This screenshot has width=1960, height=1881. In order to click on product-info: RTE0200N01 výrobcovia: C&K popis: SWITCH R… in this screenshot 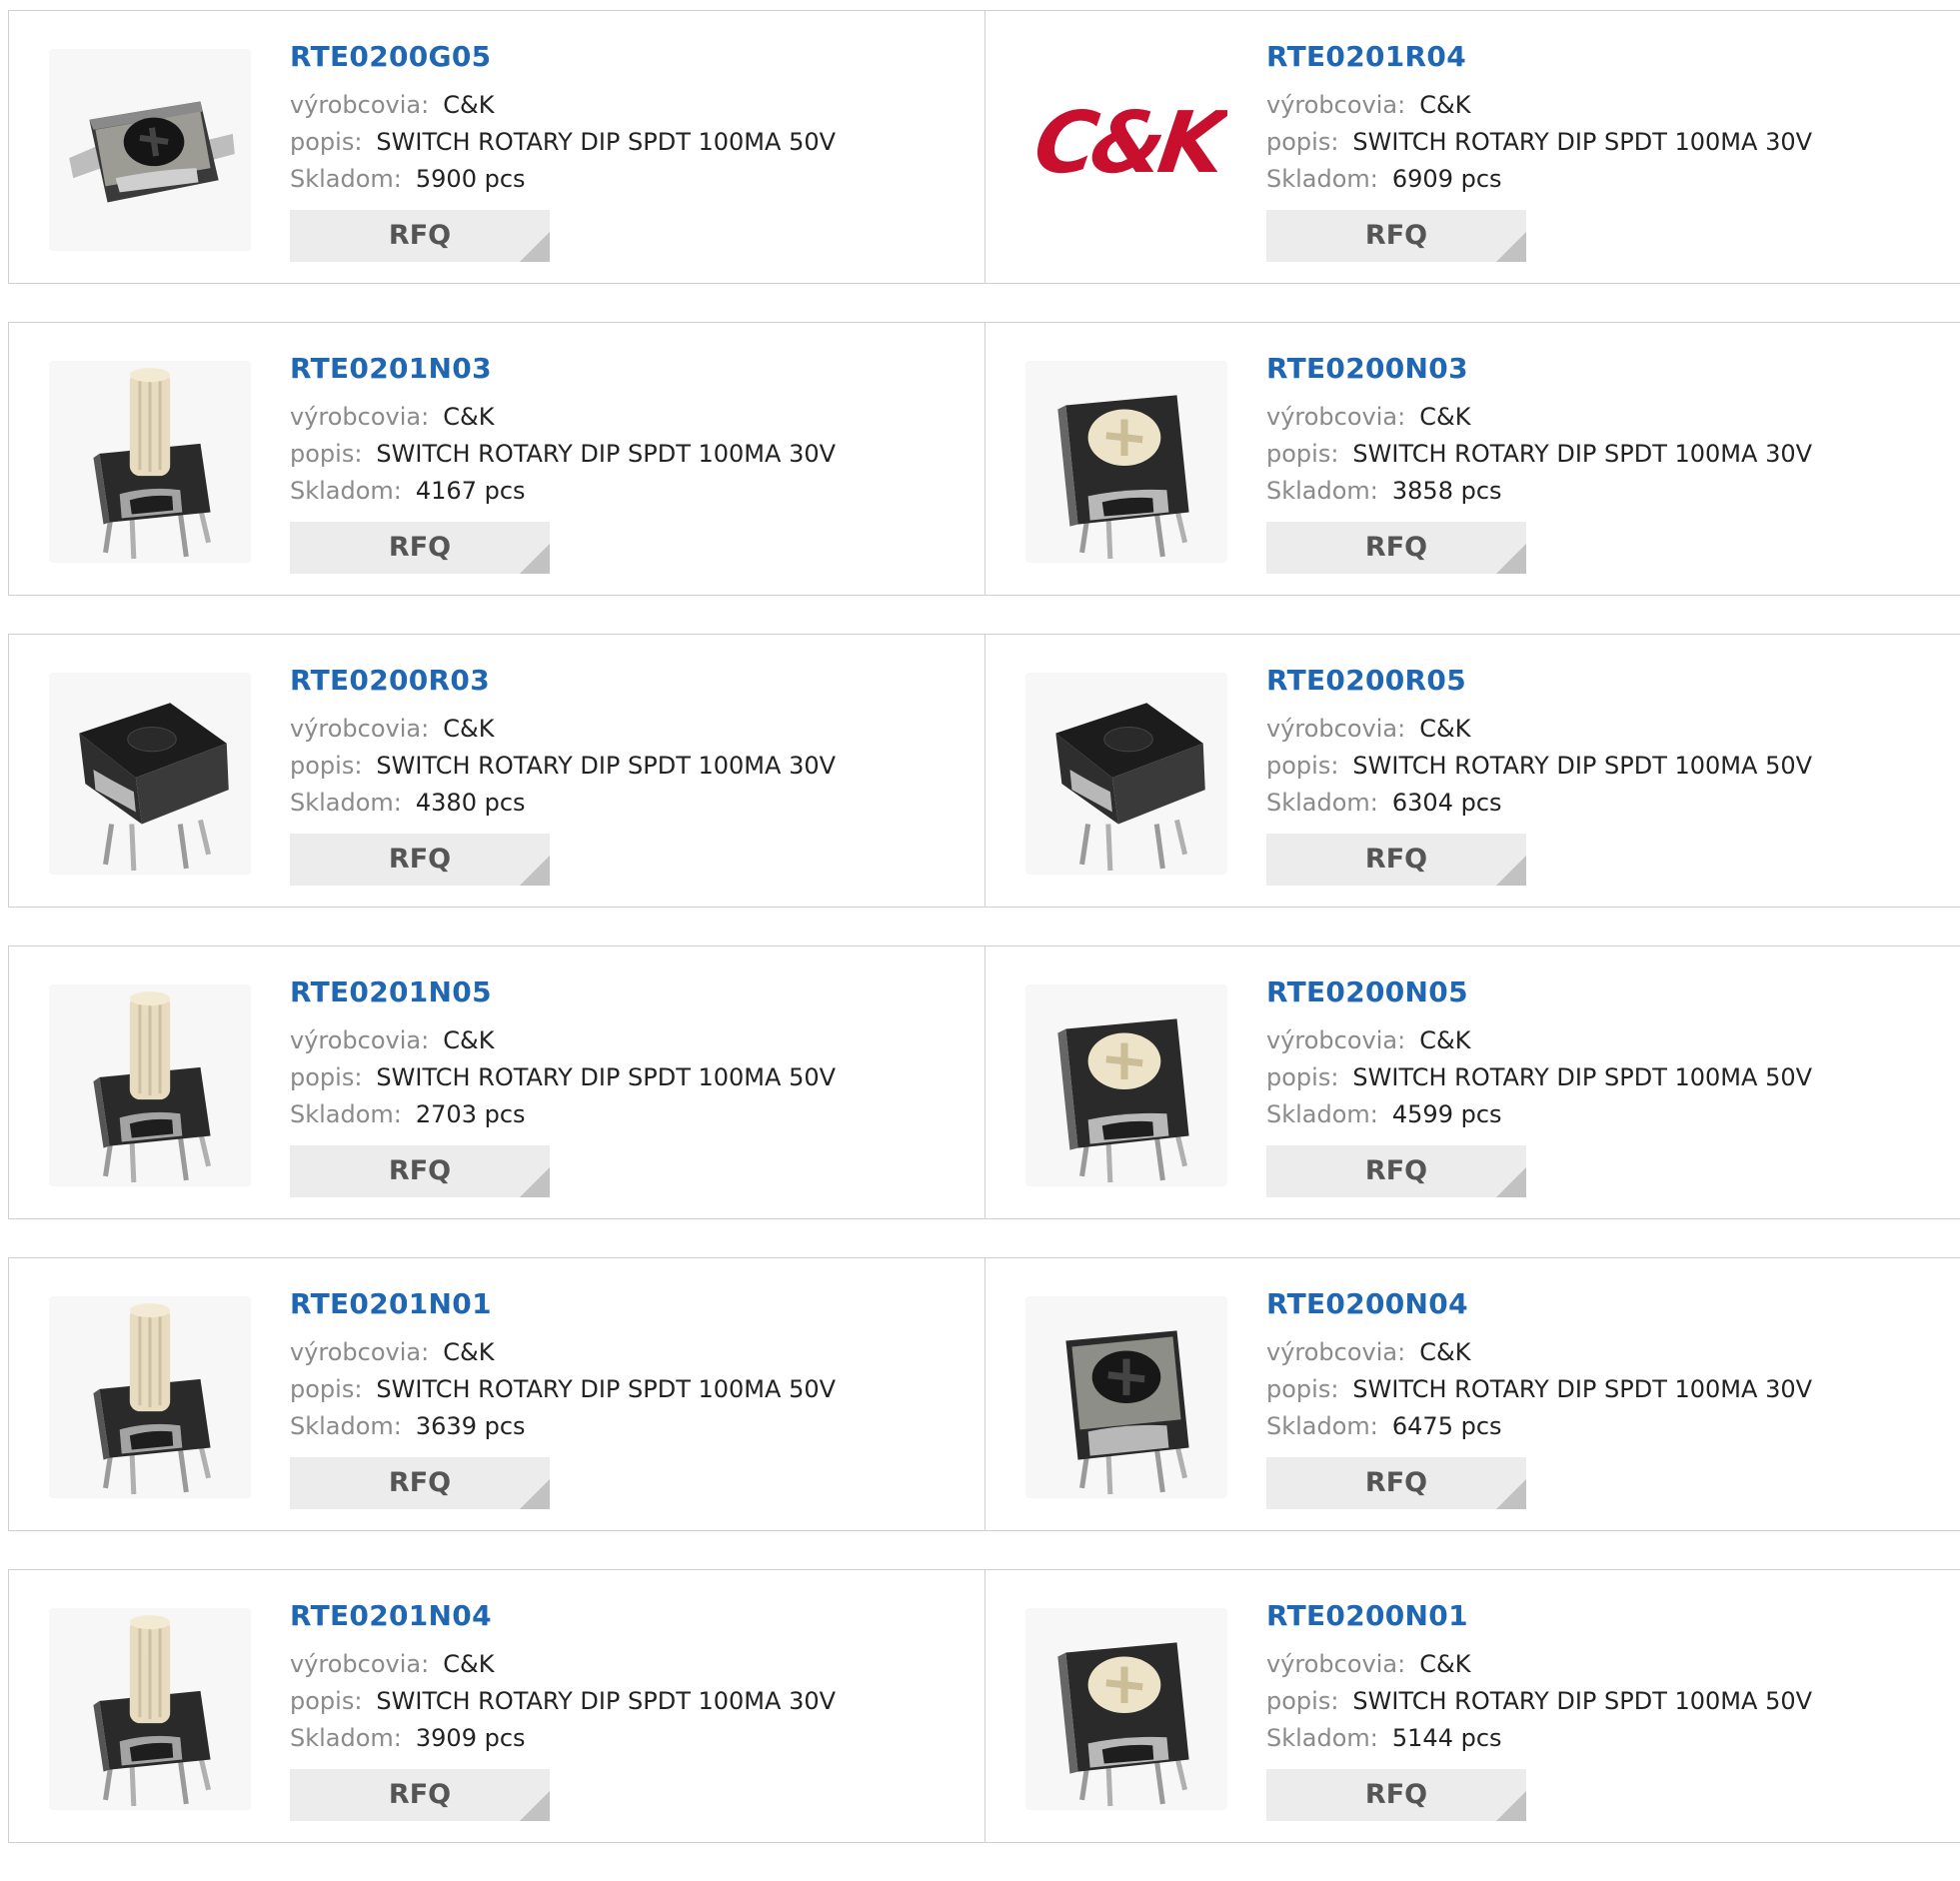, I will do `click(1603, 1709)`.